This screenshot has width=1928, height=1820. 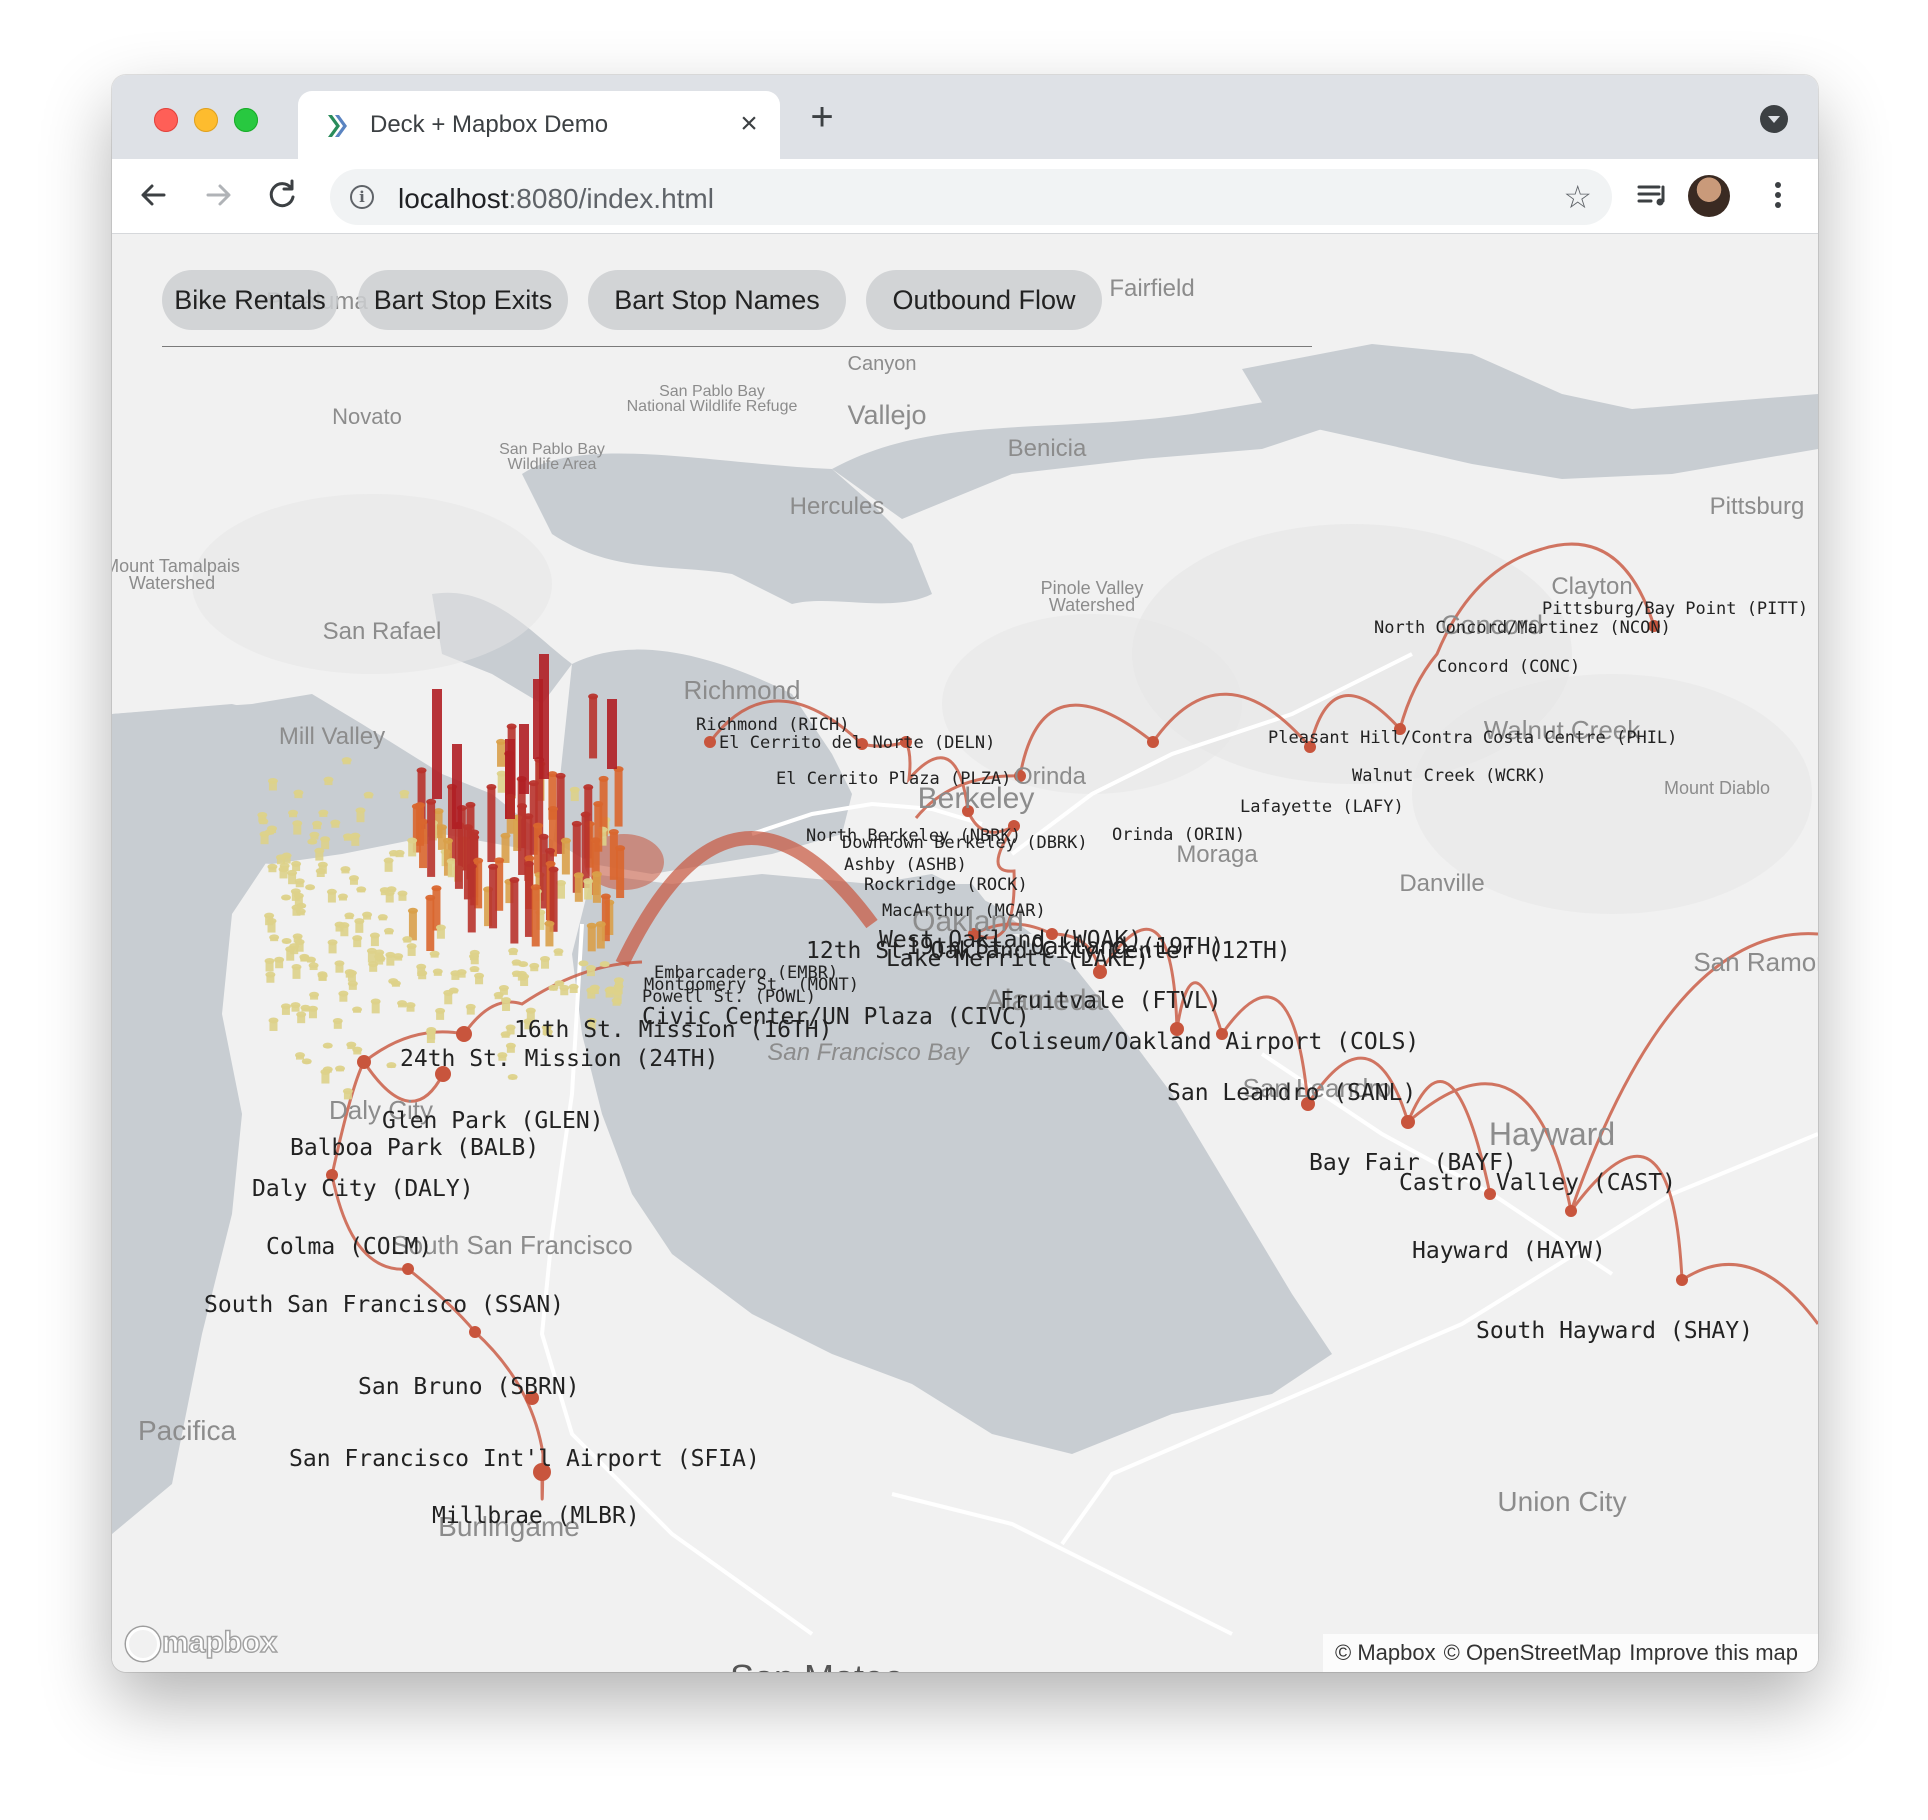 I want to click on mapbox-logo: mapbox, so click(x=202, y=1646).